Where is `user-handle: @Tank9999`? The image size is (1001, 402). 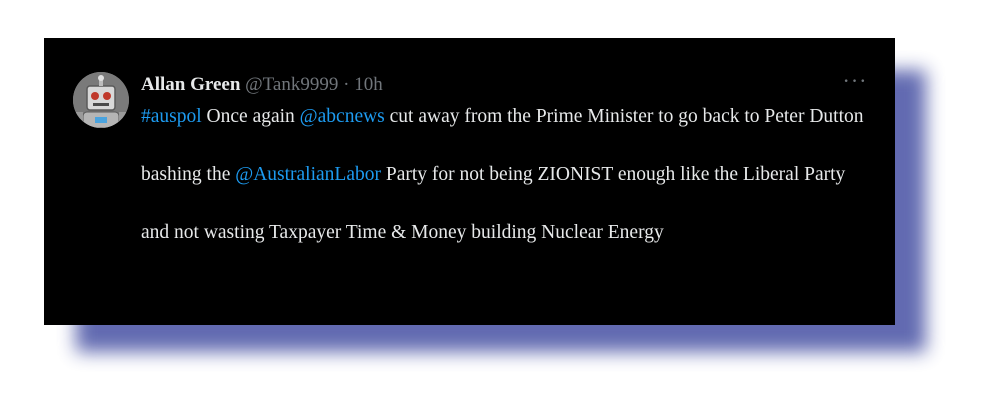 user-handle: @Tank9999 is located at coordinates (291, 84).